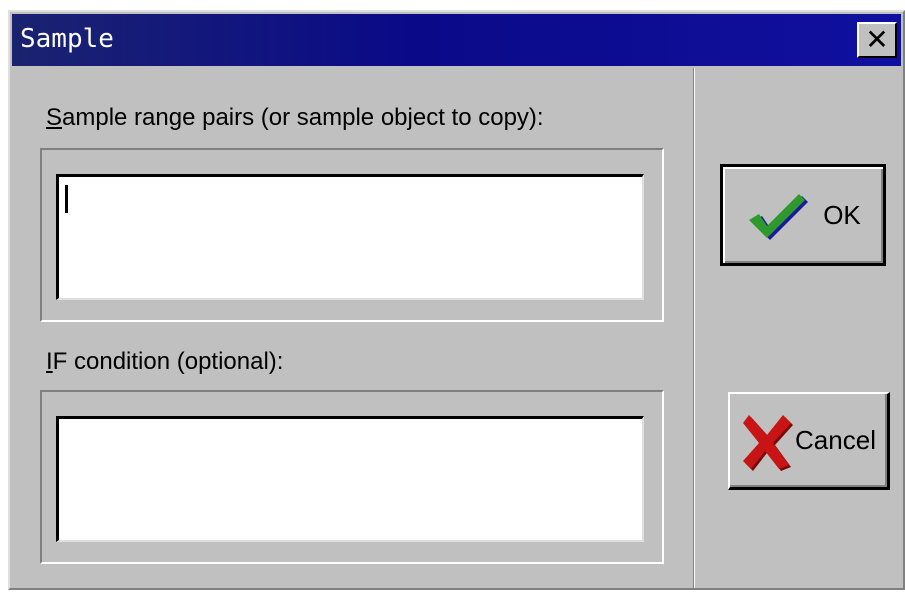 The image size is (905, 592). I want to click on text-caret, so click(66, 199).